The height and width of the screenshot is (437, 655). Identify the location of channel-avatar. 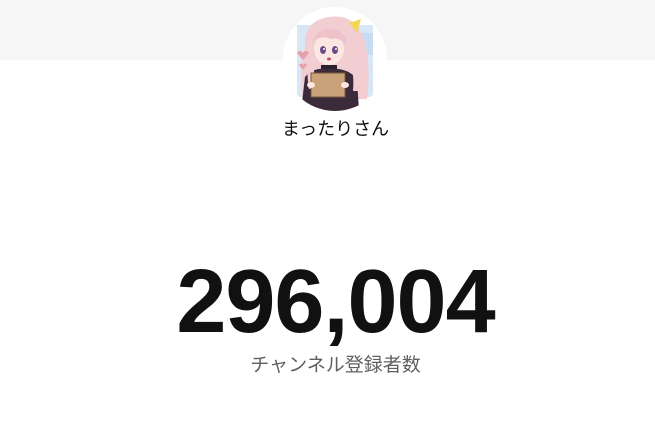
(335, 59).